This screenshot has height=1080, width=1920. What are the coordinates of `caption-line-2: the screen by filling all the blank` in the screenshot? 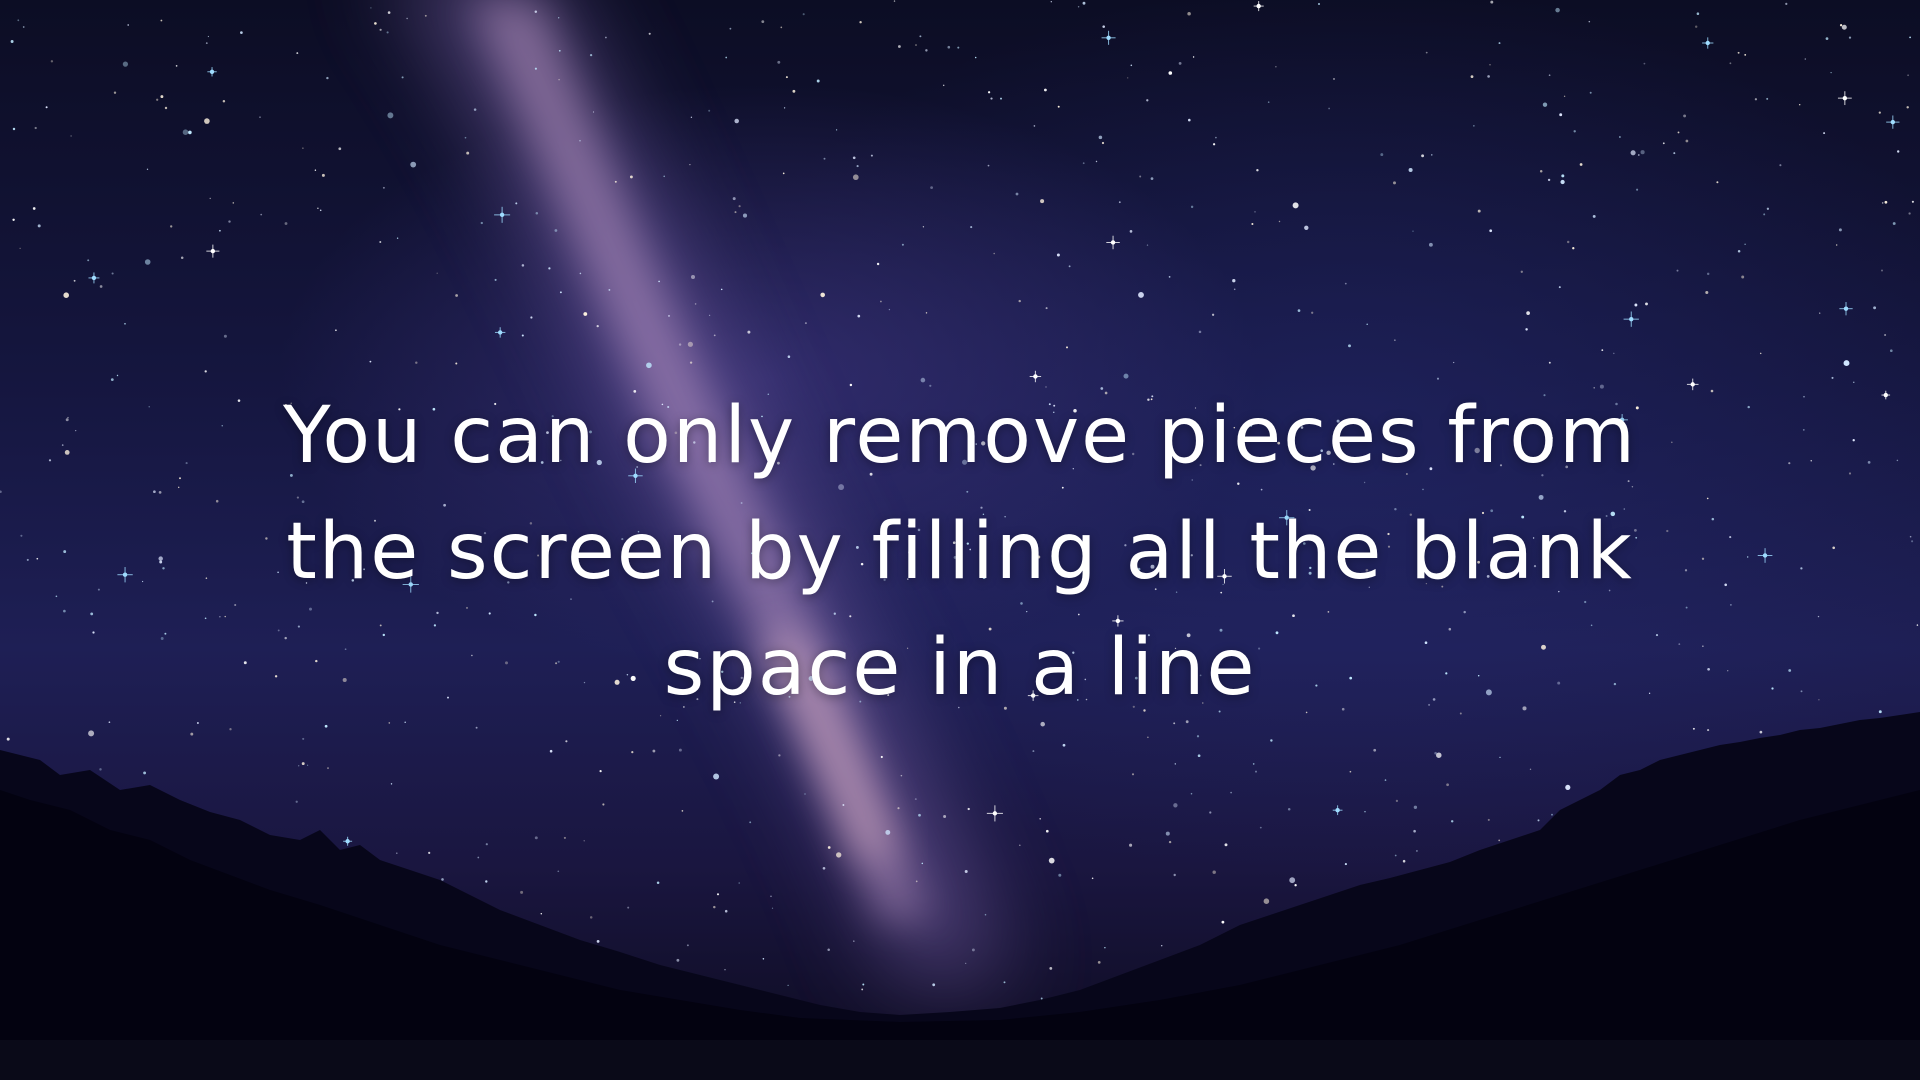 It's located at (960, 552).